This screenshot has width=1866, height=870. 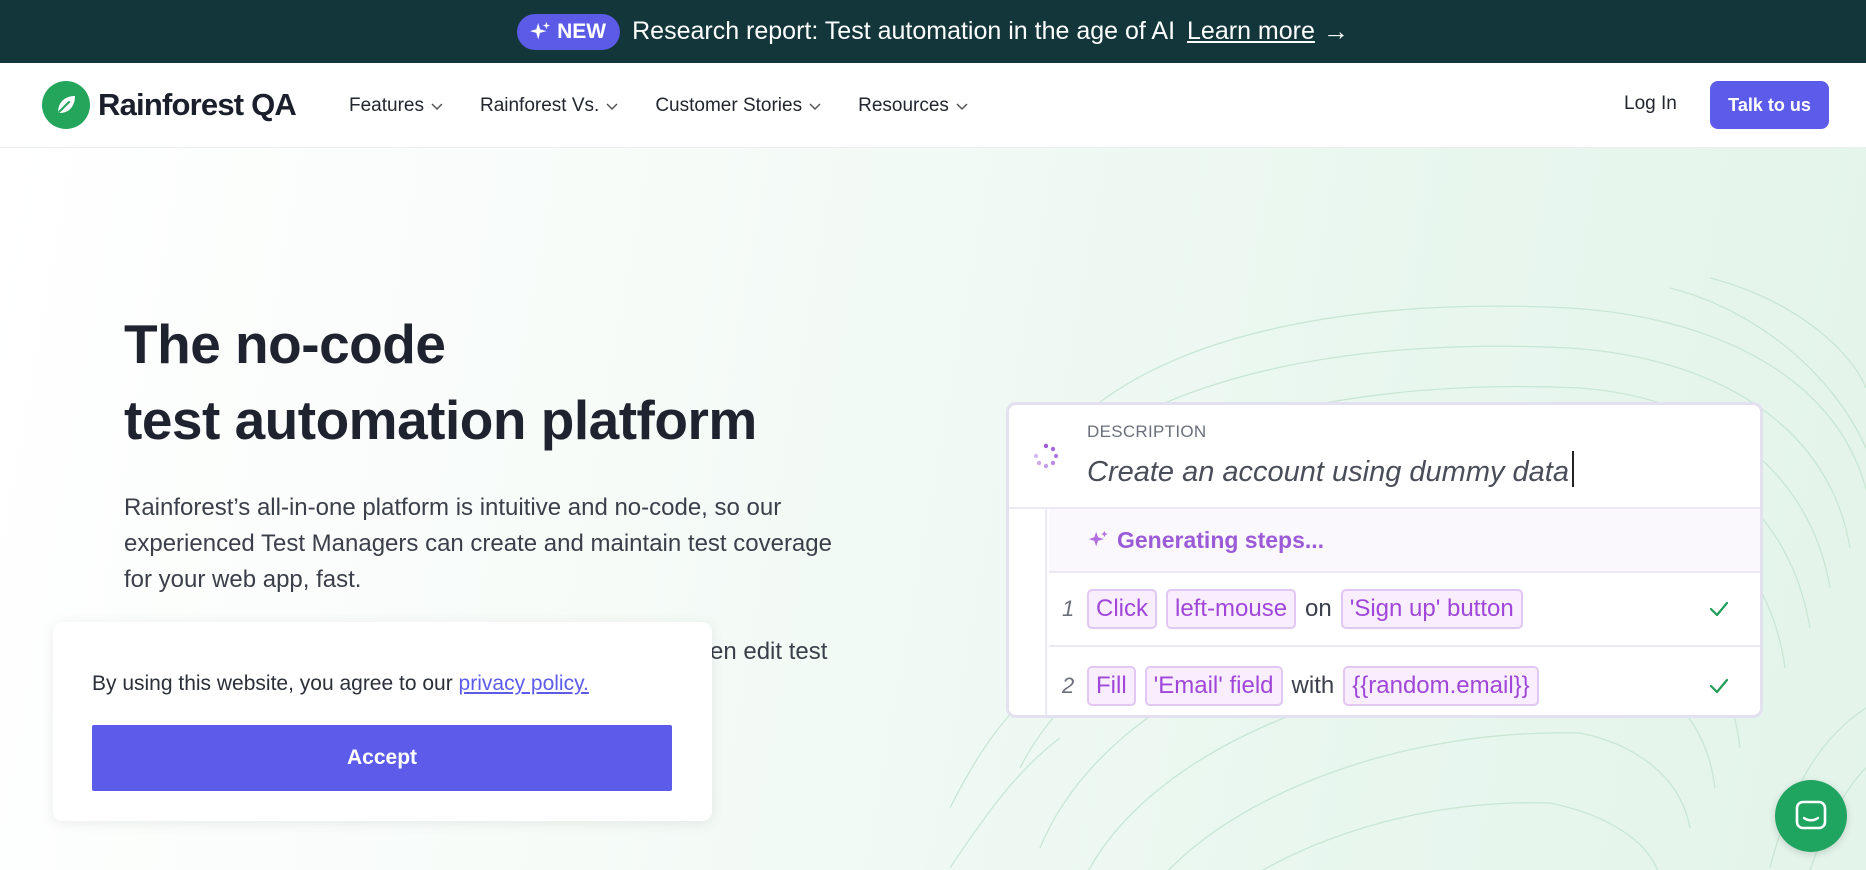 What do you see at coordinates (1441, 686) in the screenshot?
I see `step-target-chip: {{random.email}}` at bounding box center [1441, 686].